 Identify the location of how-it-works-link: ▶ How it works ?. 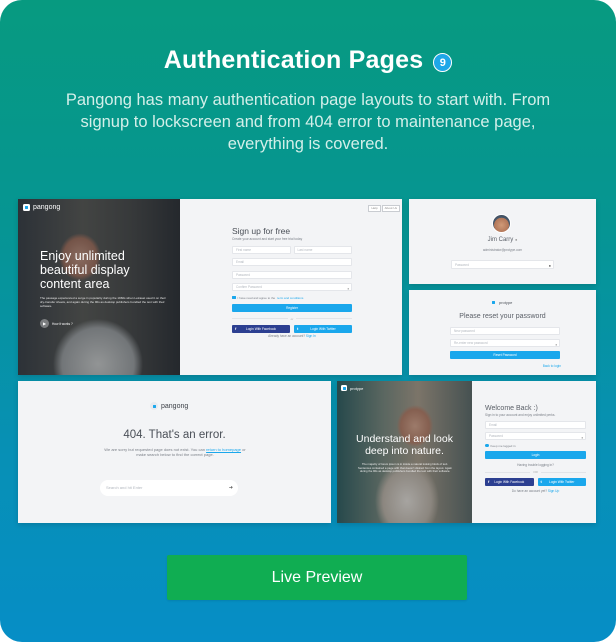
(56, 323).